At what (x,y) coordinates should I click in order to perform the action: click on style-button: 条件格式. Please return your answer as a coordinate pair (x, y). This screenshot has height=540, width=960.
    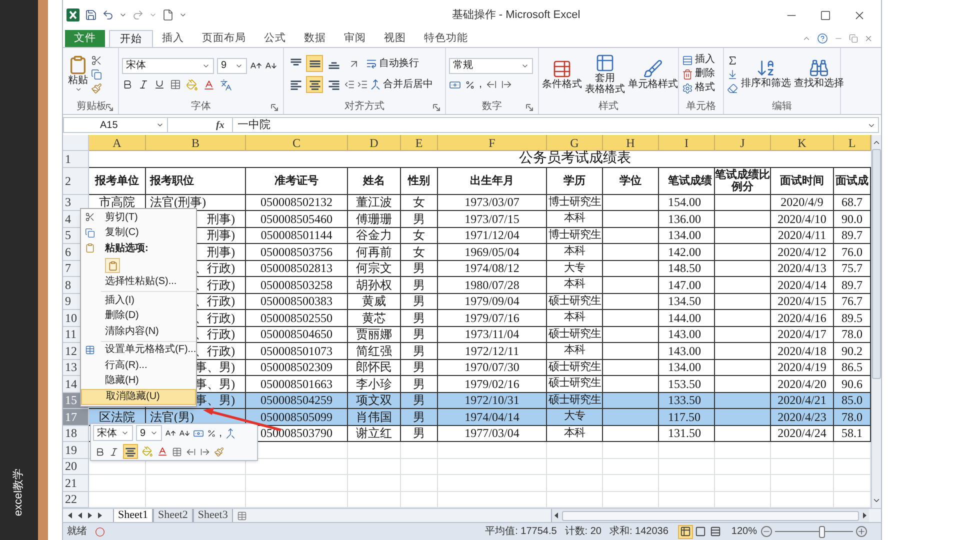
    Looking at the image, I should click on (562, 74).